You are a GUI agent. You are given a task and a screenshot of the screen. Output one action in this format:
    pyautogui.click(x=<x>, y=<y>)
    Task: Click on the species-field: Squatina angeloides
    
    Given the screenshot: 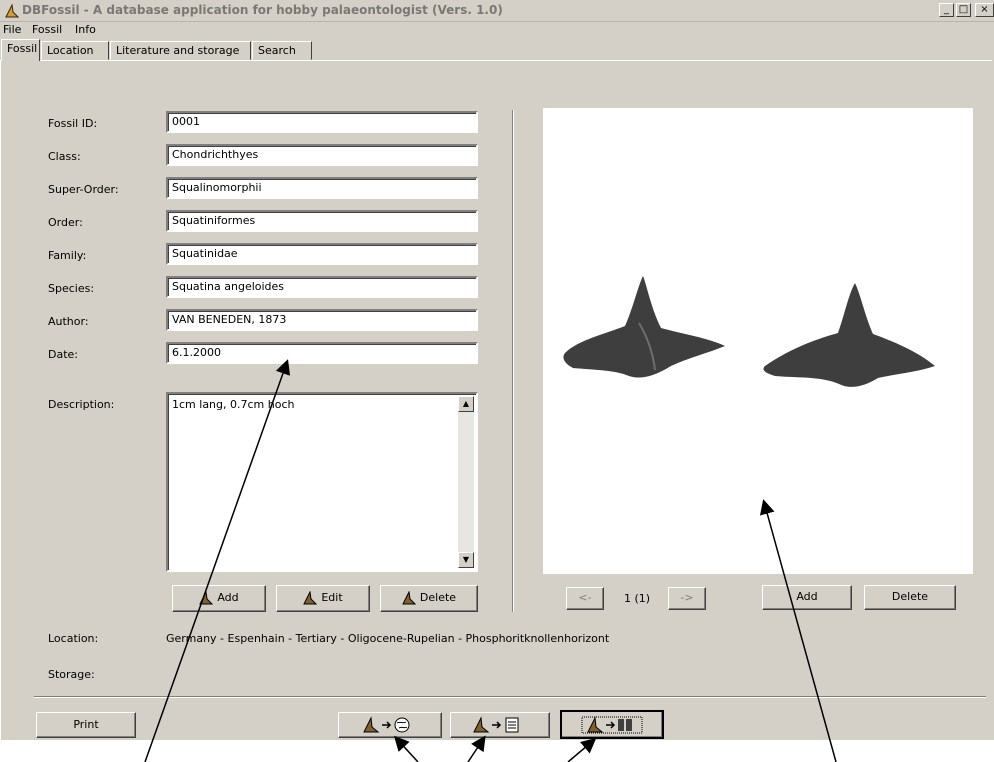 What is the action you would take?
    pyautogui.click(x=322, y=287)
    